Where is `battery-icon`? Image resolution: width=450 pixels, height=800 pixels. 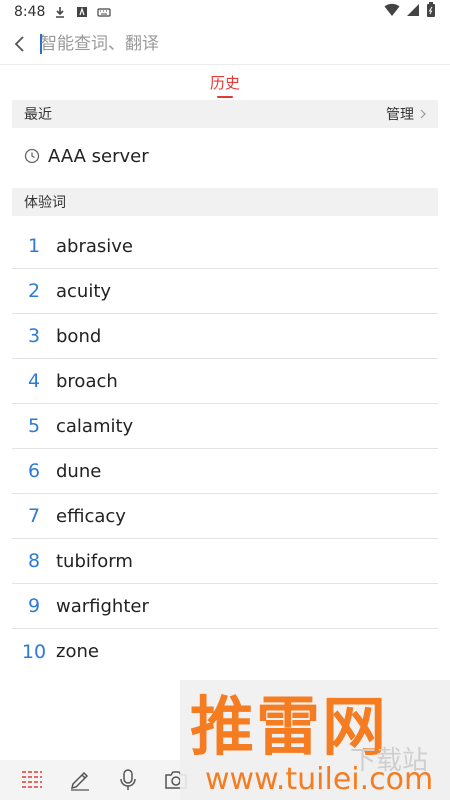 battery-icon is located at coordinates (431, 12).